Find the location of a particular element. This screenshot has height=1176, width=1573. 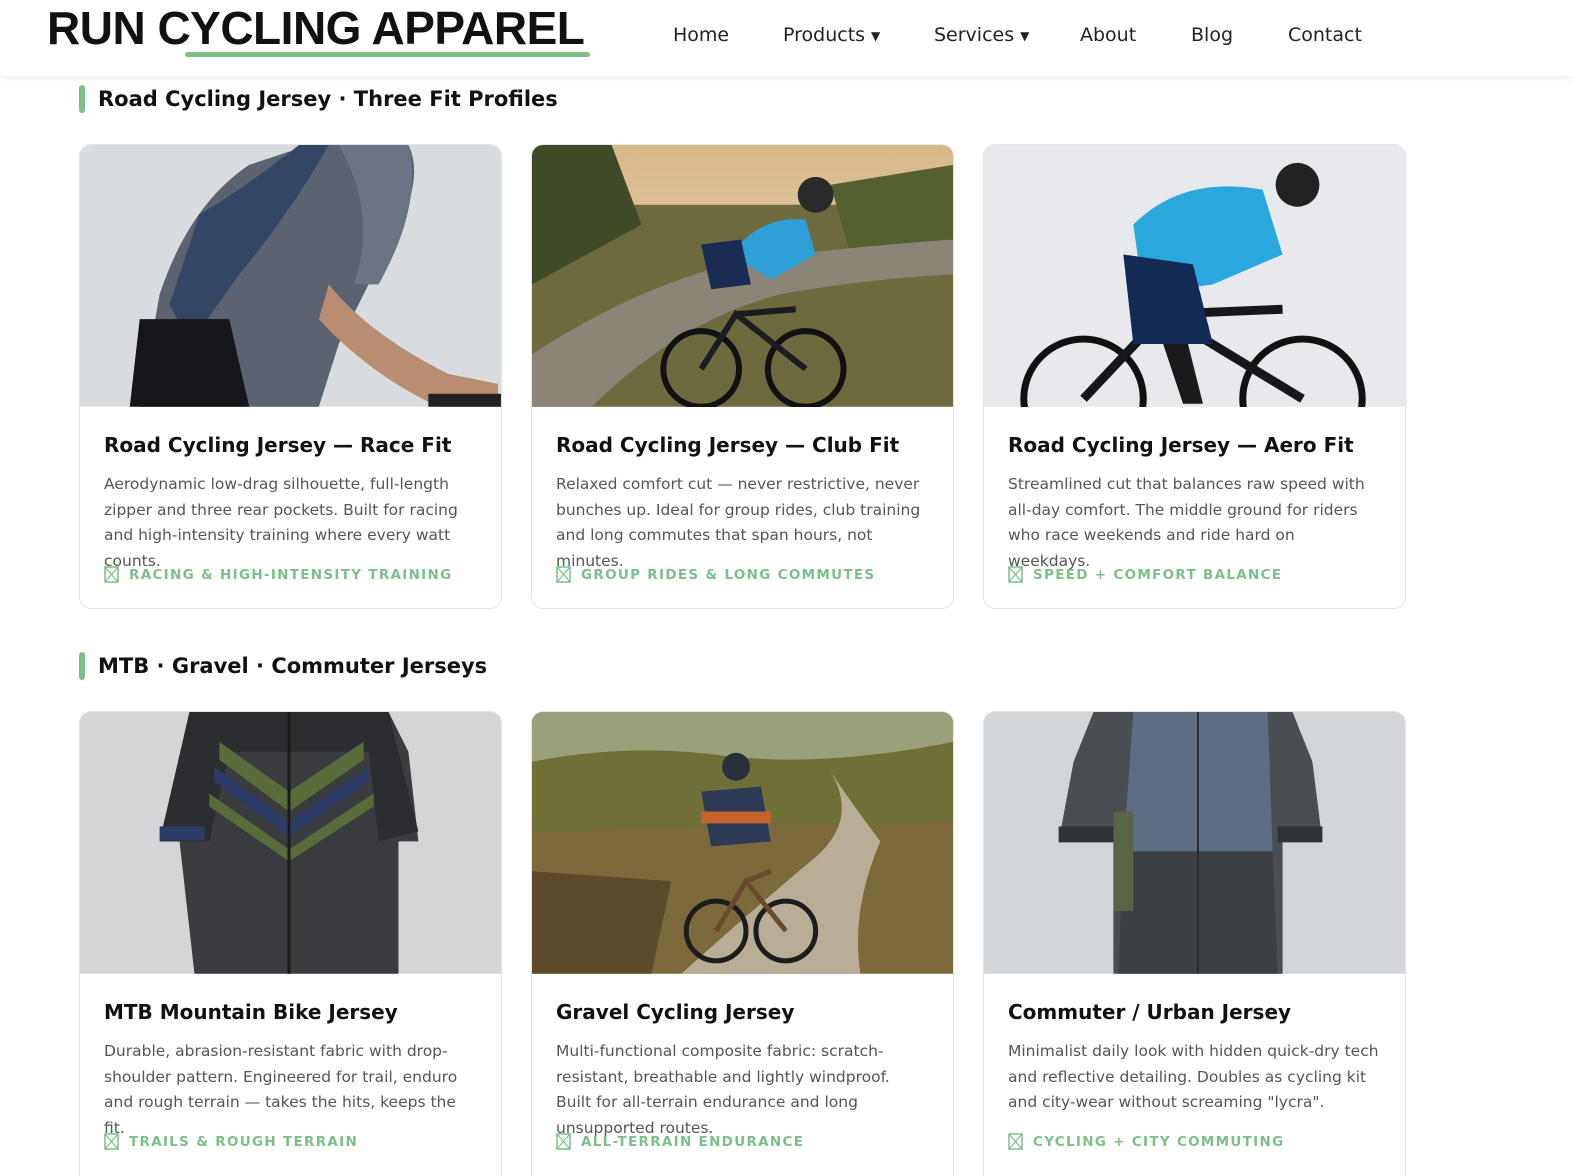

section-title-mtb-gravel-commuter: MTB · Gravel · Commuter Jerseys is located at coordinates (283, 666).